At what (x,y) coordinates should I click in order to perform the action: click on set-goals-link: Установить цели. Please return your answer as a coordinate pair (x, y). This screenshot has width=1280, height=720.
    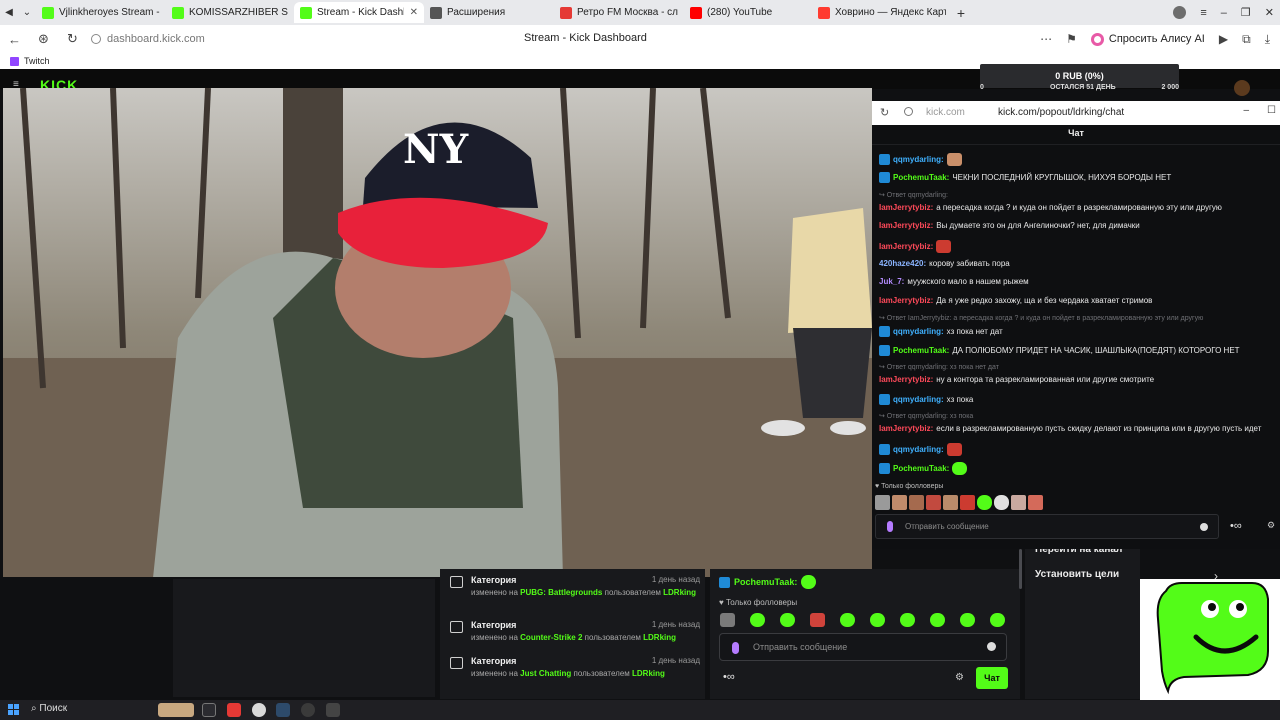
    Looking at the image, I should click on (1077, 574).